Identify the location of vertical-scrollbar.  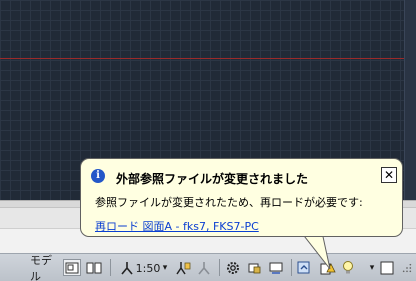
(410, 100).